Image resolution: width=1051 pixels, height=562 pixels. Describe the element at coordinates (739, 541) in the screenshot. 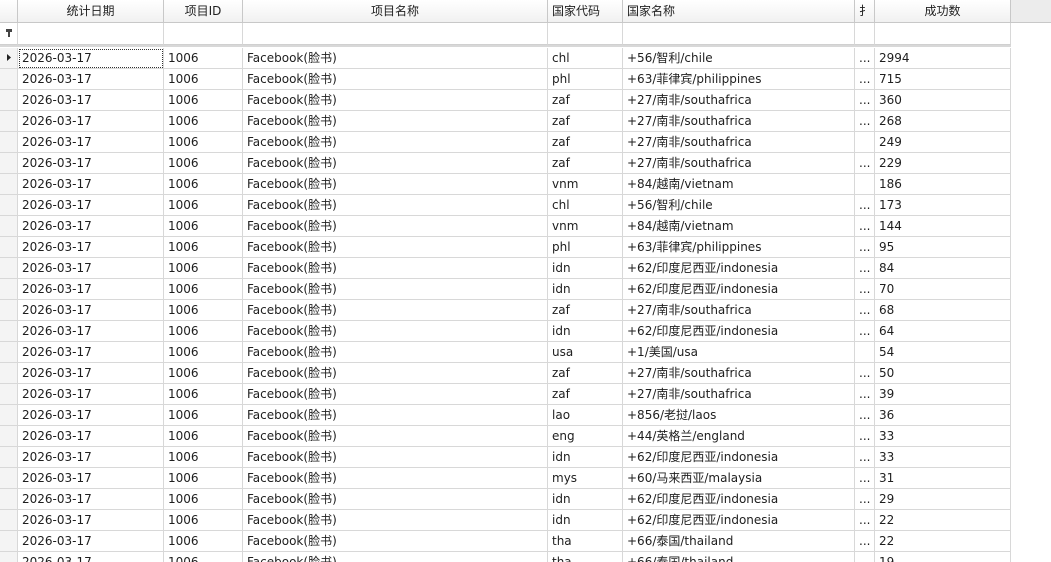

I see `cell-country-name: +66/泰国/thailand` at that location.